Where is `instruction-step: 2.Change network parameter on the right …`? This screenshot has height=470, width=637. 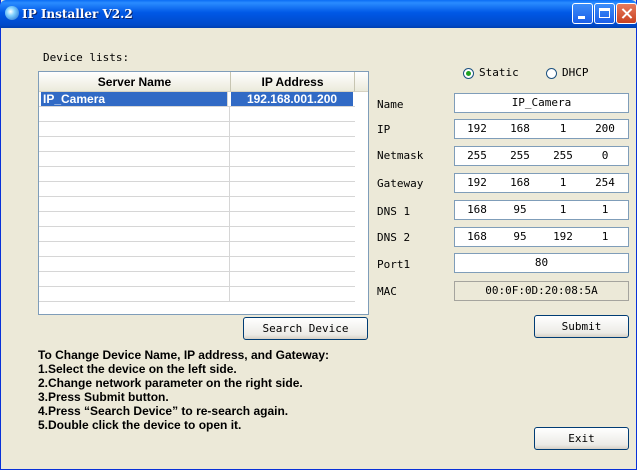
instruction-step: 2.Change network parameter on the right … is located at coordinates (170, 383).